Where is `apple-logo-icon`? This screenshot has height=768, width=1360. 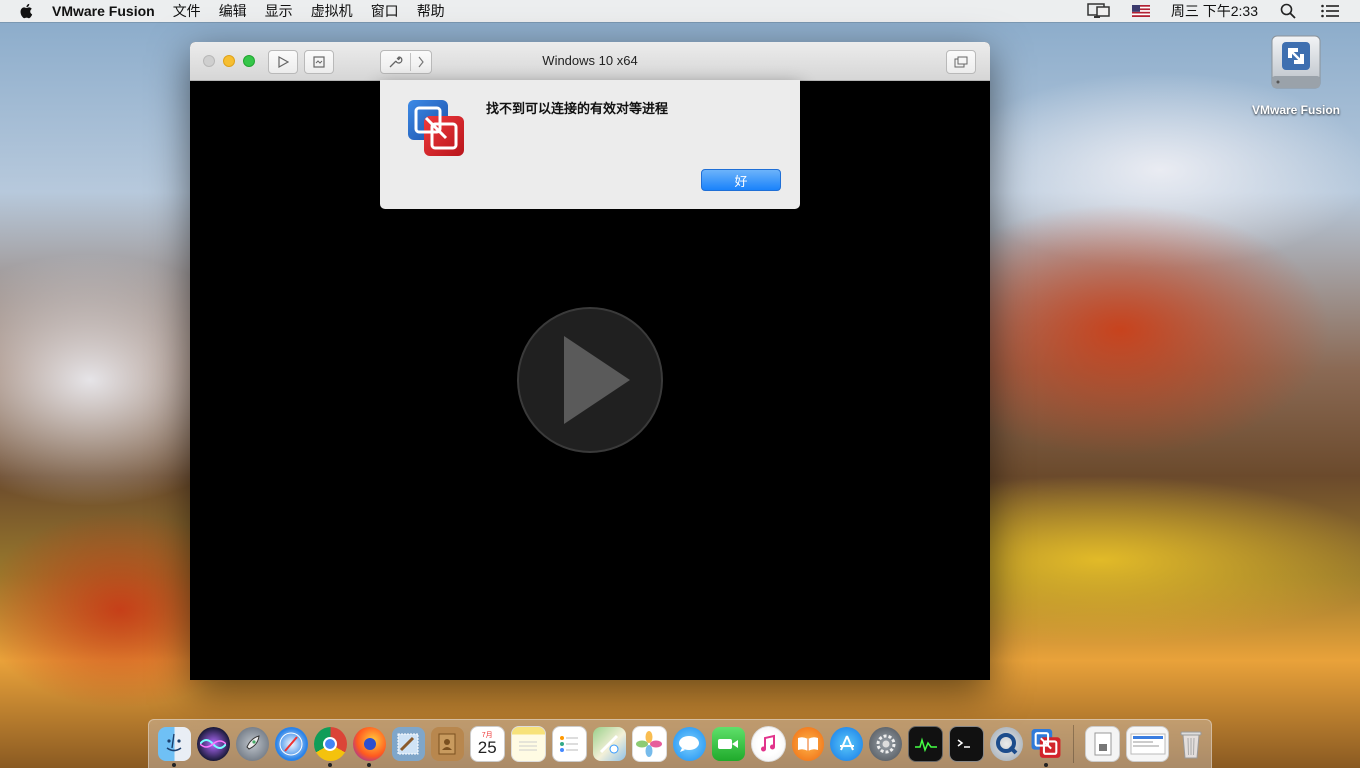 apple-logo-icon is located at coordinates (27, 11).